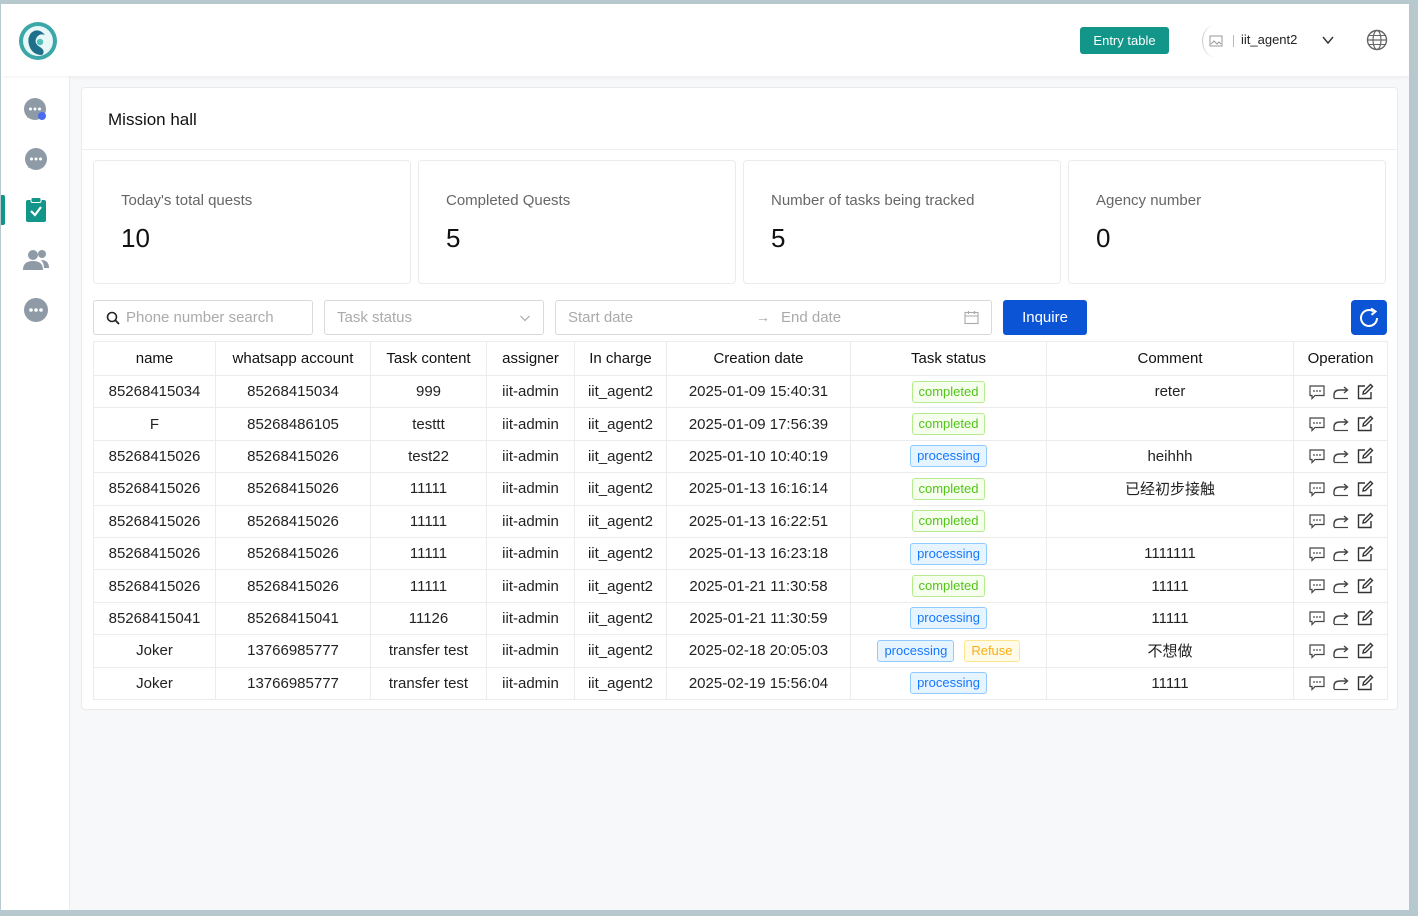  Describe the element at coordinates (154, 358) in the screenshot. I see `column-header-name: name` at that location.